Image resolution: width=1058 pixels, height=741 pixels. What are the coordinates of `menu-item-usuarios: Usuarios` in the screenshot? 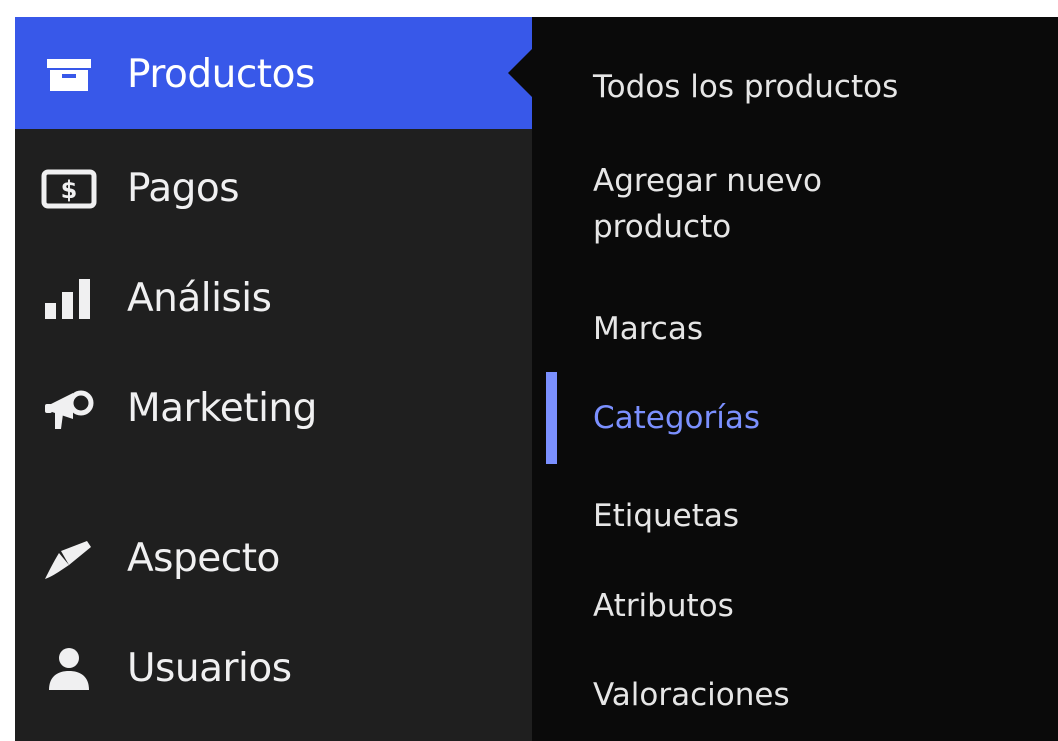 It's located at (273, 679).